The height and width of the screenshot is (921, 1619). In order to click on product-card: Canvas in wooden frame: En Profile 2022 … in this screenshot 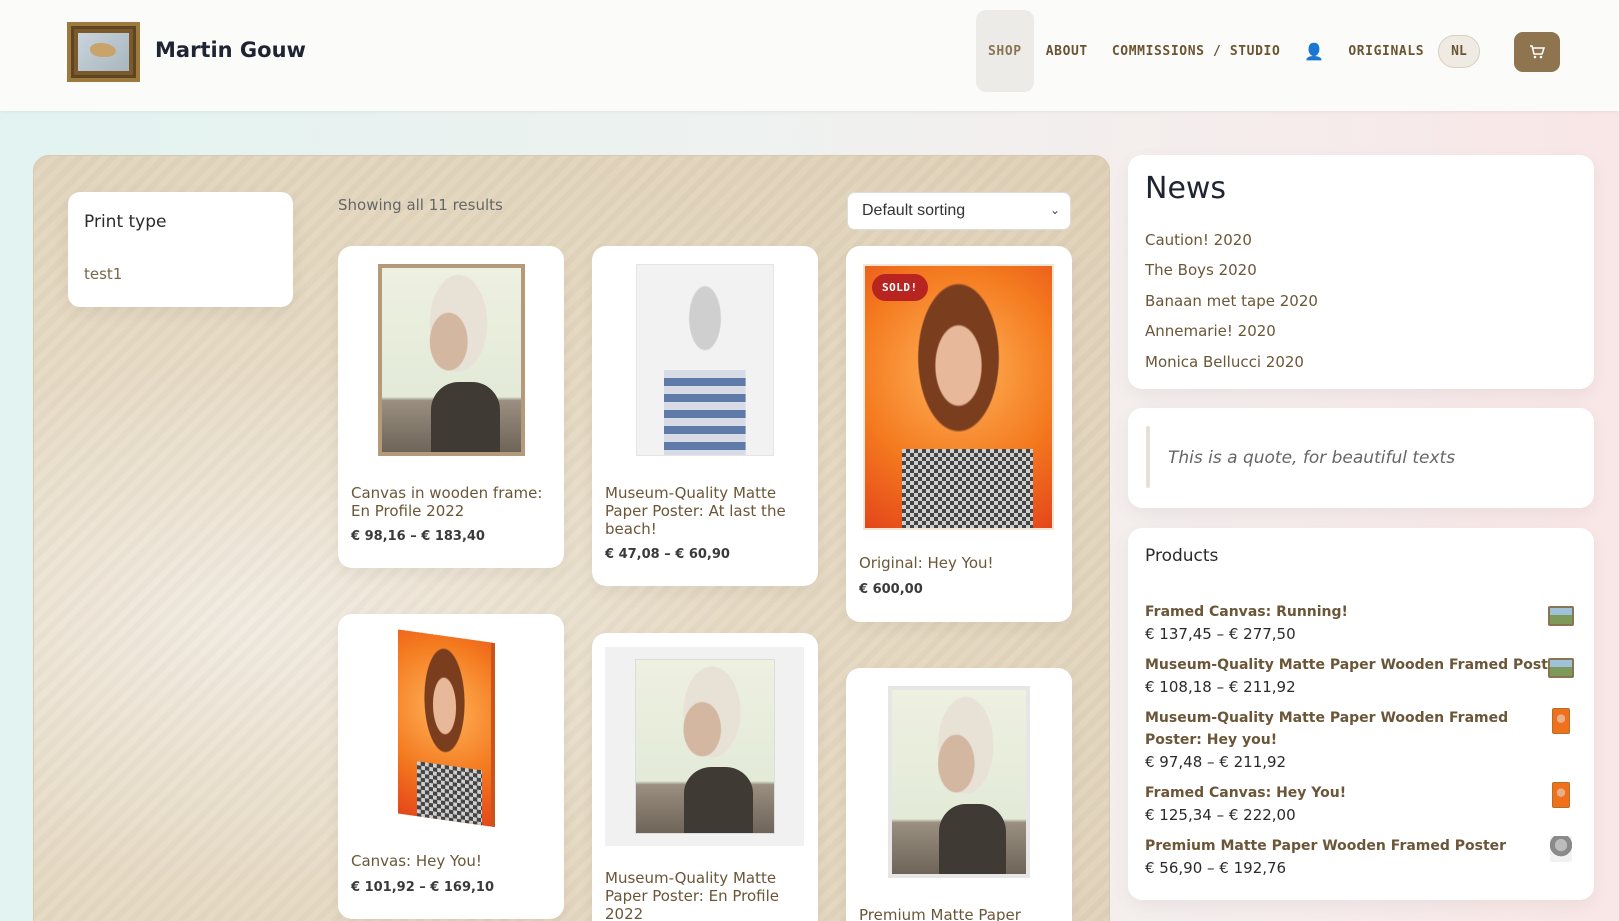, I will do `click(451, 407)`.